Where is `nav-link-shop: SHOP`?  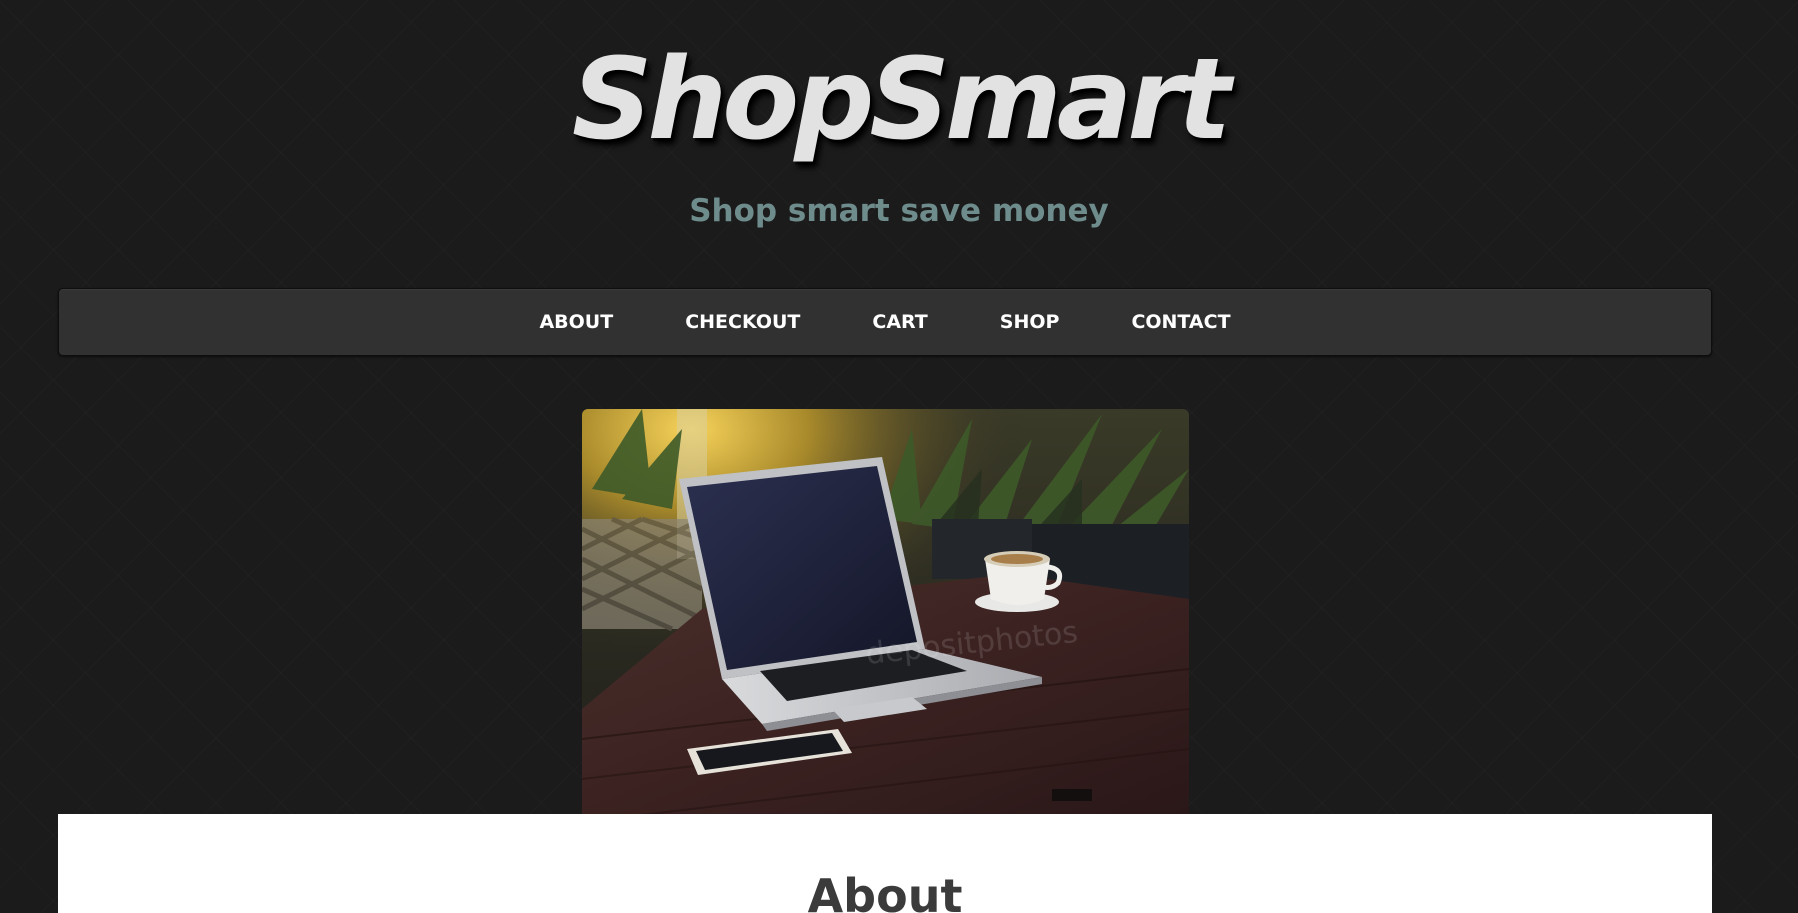
nav-link-shop: SHOP is located at coordinates (1030, 322).